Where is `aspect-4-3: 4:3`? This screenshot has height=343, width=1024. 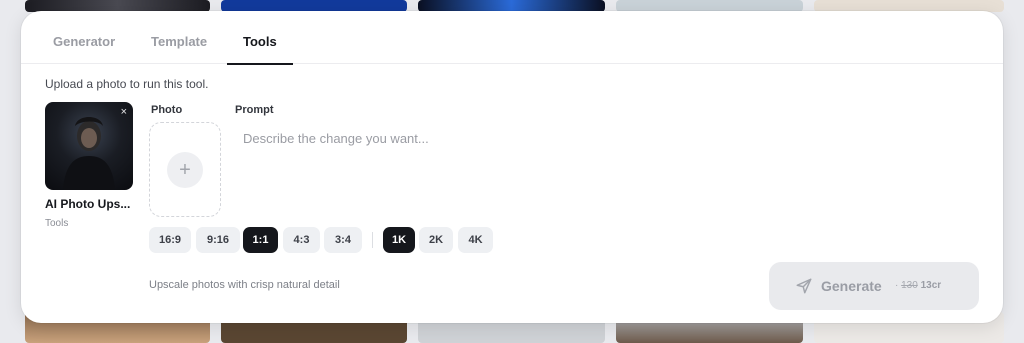 aspect-4-3: 4:3 is located at coordinates (301, 240).